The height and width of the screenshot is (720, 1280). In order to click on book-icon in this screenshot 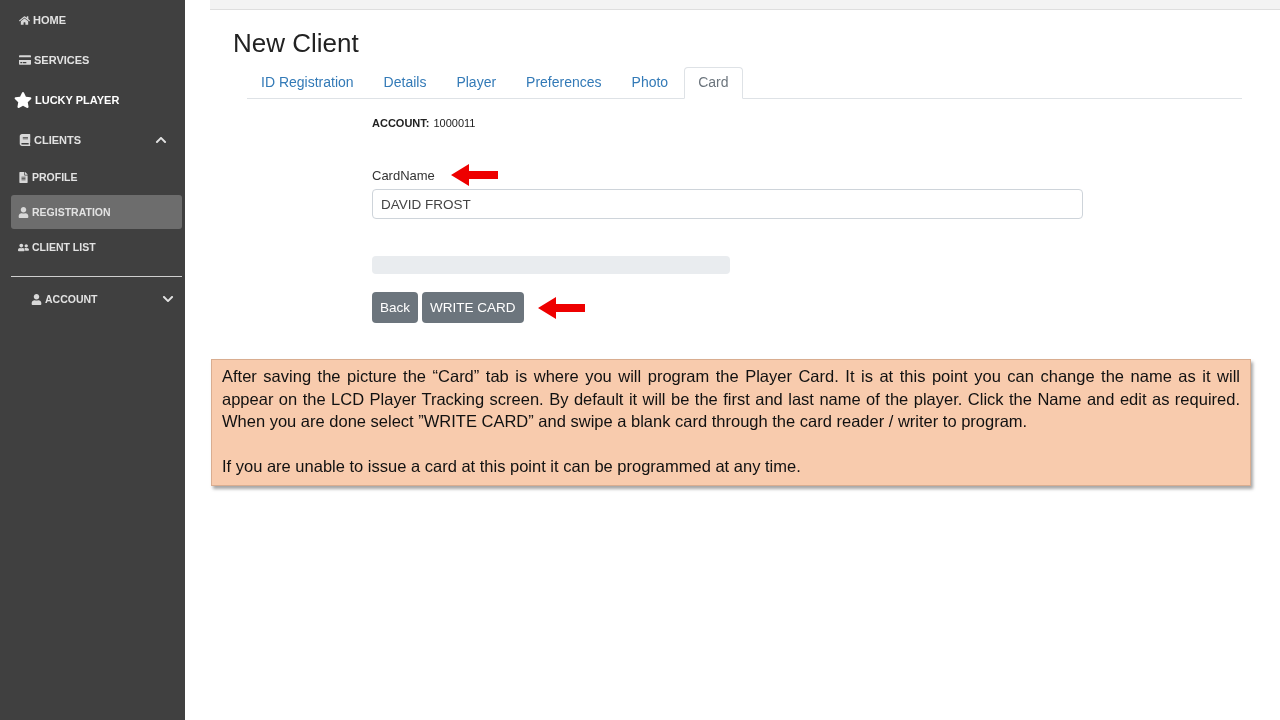, I will do `click(25, 140)`.